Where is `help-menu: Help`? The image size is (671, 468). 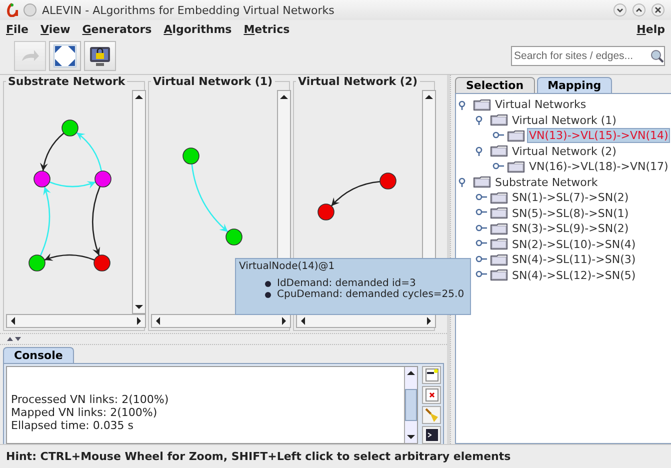 help-menu: Help is located at coordinates (650, 29).